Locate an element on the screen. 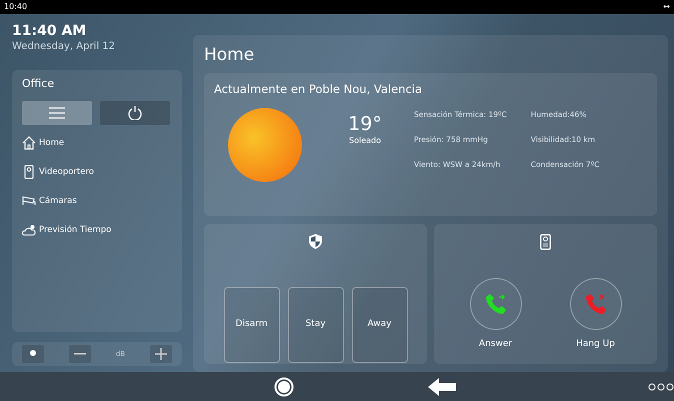  power-button is located at coordinates (135, 112).